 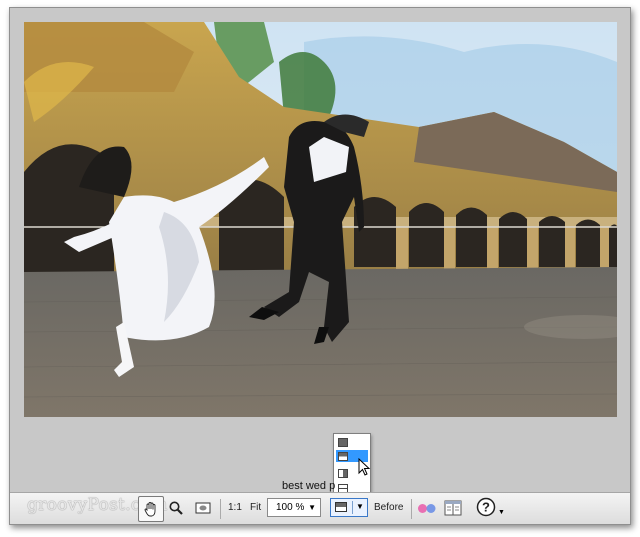 I want to click on layout-icon, so click(x=341, y=507).